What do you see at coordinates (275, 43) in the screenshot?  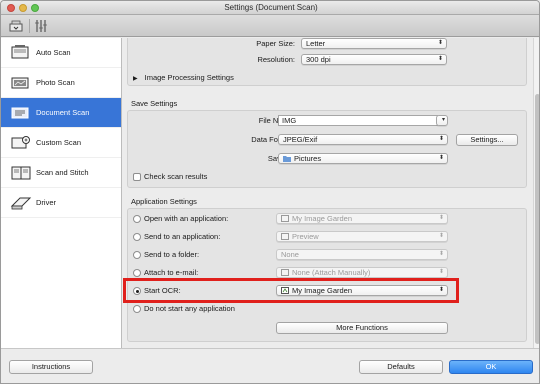 I see `paper-size-label: Paper Size:` at bounding box center [275, 43].